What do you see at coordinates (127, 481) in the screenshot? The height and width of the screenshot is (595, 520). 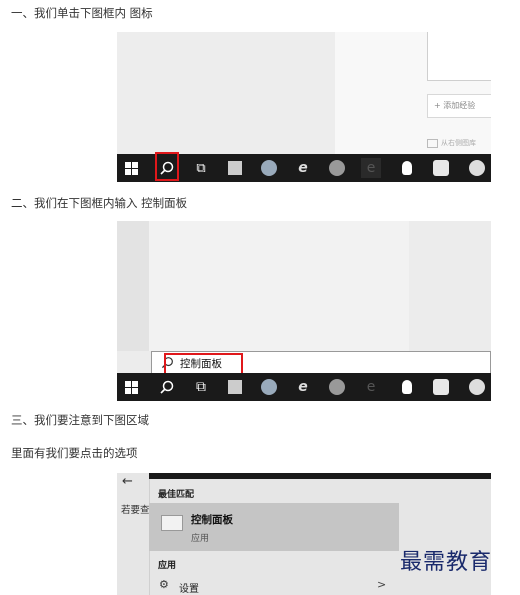 I see `back-arrow-icon: ←` at bounding box center [127, 481].